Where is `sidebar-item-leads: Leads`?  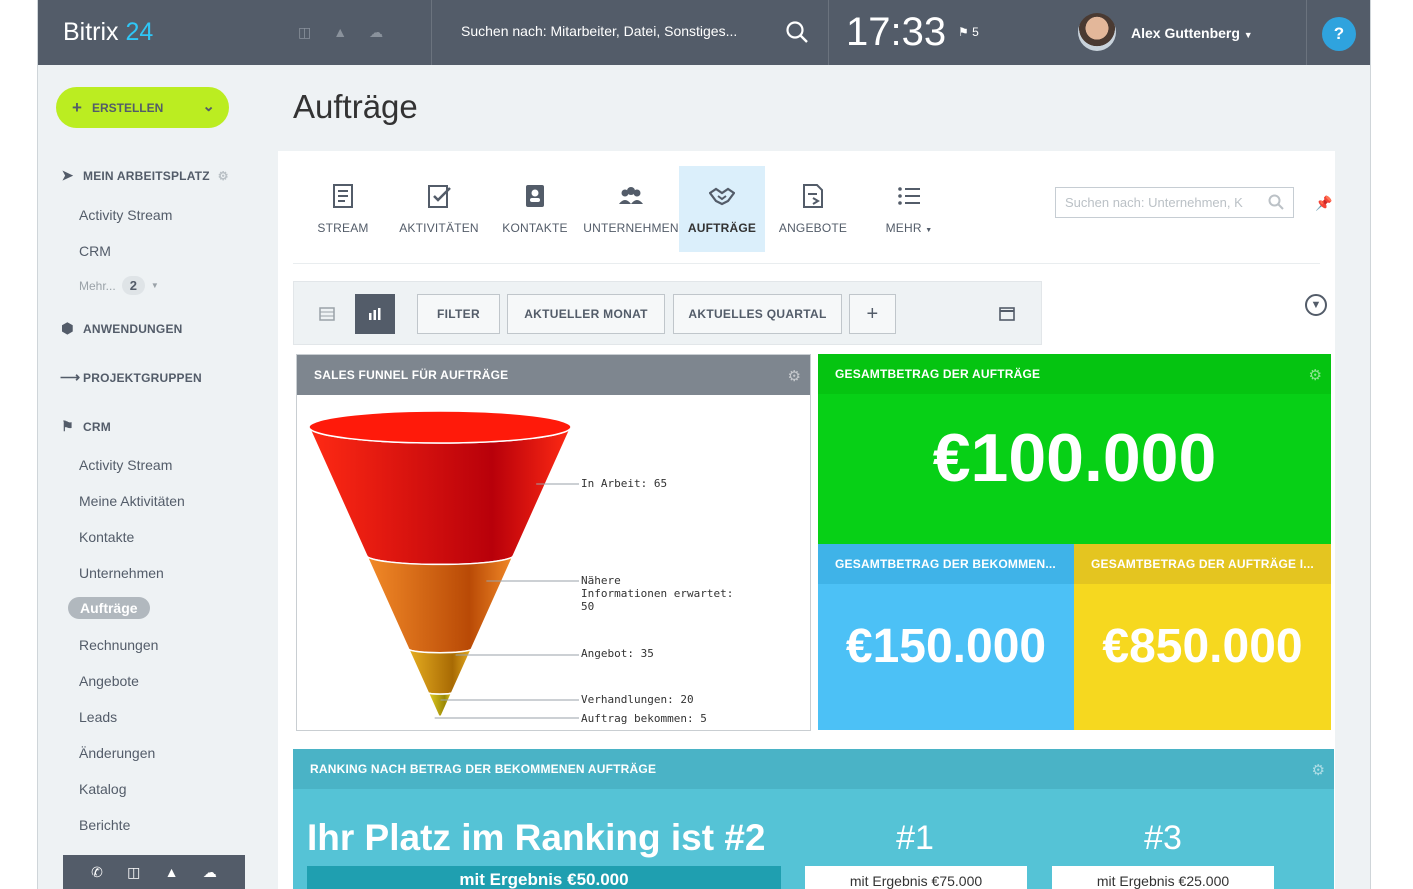 sidebar-item-leads: Leads is located at coordinates (98, 717).